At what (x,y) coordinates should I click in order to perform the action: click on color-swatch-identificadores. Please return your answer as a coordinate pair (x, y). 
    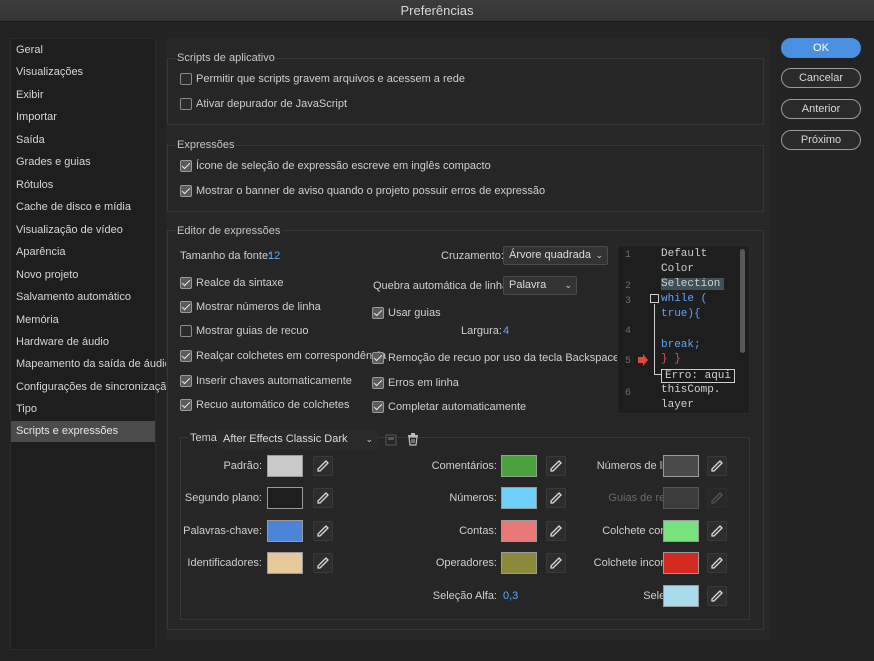
    Looking at the image, I should click on (285, 563).